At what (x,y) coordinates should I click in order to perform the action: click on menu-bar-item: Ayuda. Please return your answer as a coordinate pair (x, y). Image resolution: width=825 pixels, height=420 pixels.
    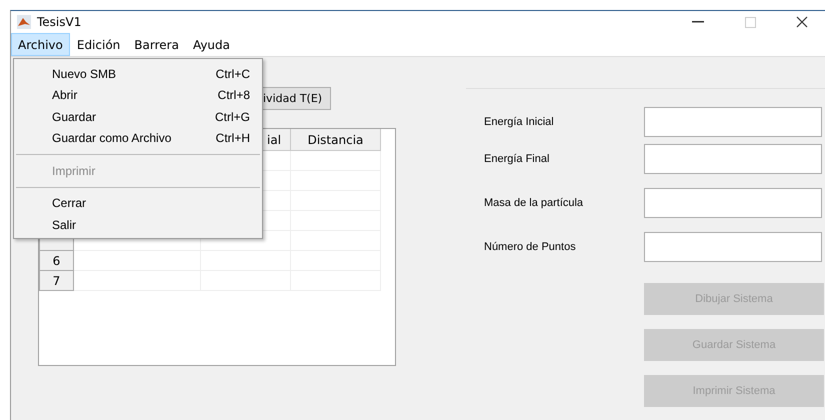
    Looking at the image, I should click on (212, 44).